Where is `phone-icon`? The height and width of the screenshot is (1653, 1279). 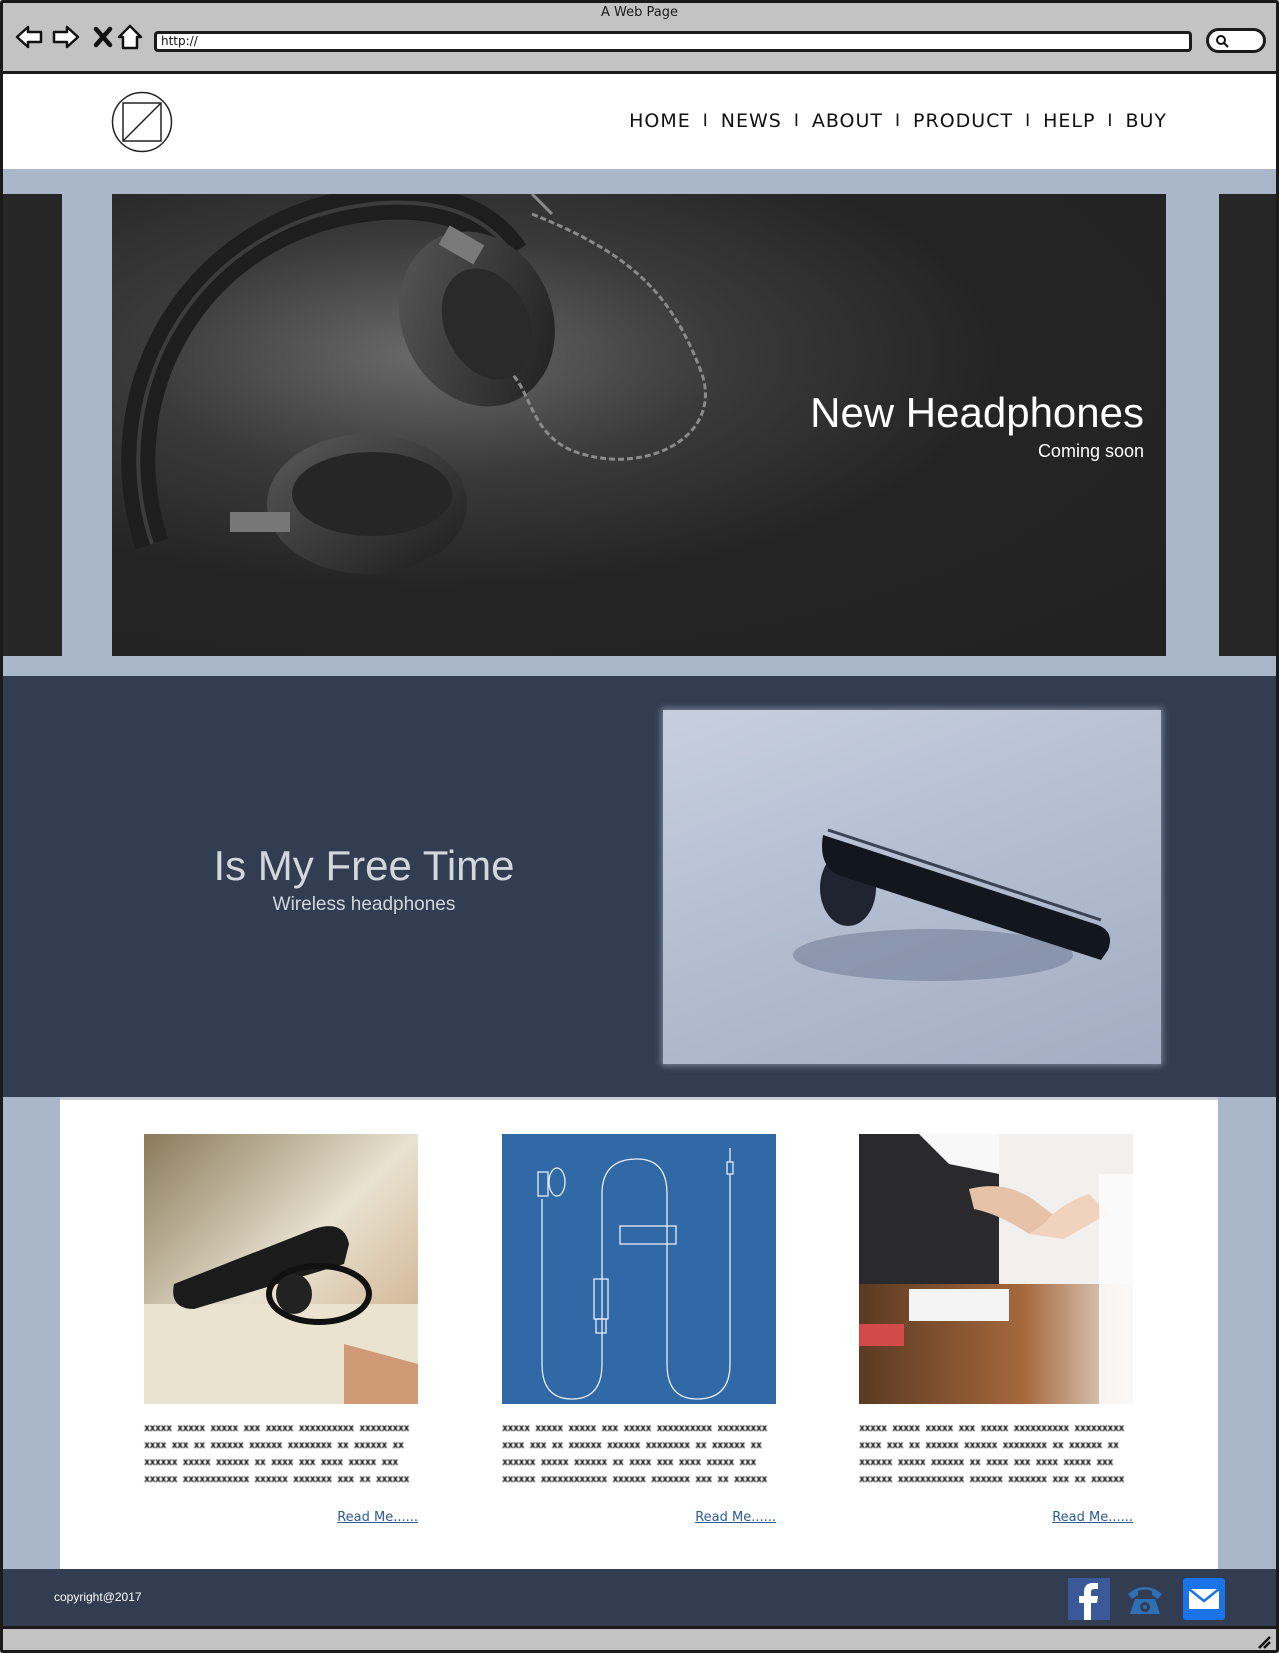
phone-icon is located at coordinates (1145, 1599).